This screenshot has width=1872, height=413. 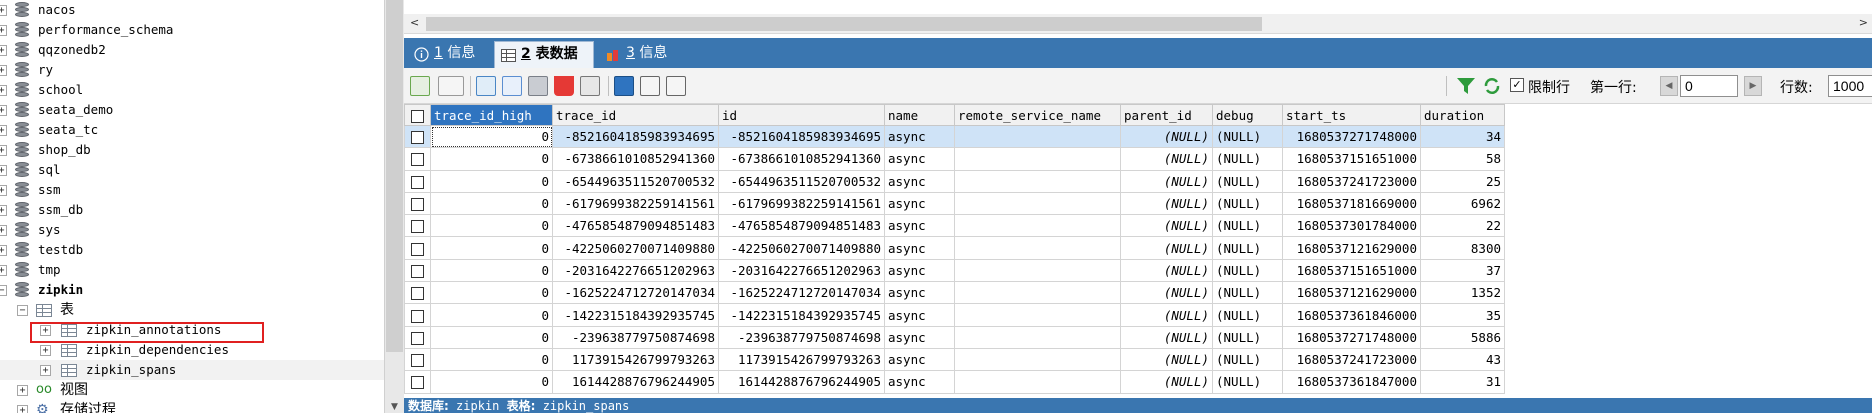 I want to click on tab-table-data: 2 表数据, so click(x=544, y=54).